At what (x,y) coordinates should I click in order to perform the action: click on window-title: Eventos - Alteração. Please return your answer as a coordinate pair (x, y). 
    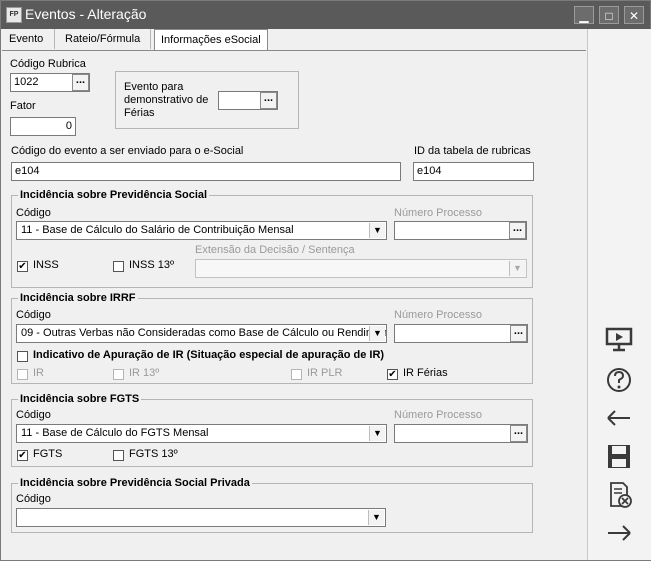
    Looking at the image, I should click on (86, 14).